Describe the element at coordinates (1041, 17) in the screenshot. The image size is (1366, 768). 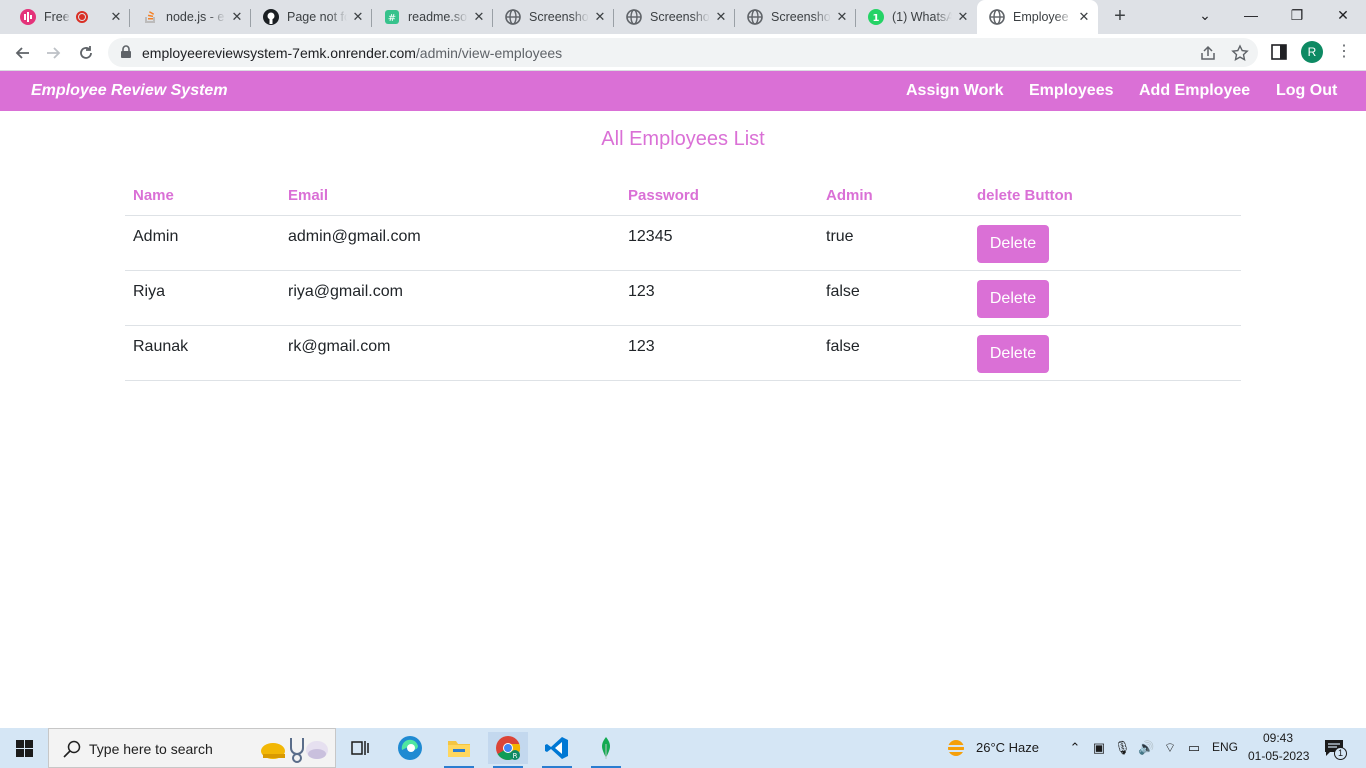
I see `tab-title: Employee` at that location.